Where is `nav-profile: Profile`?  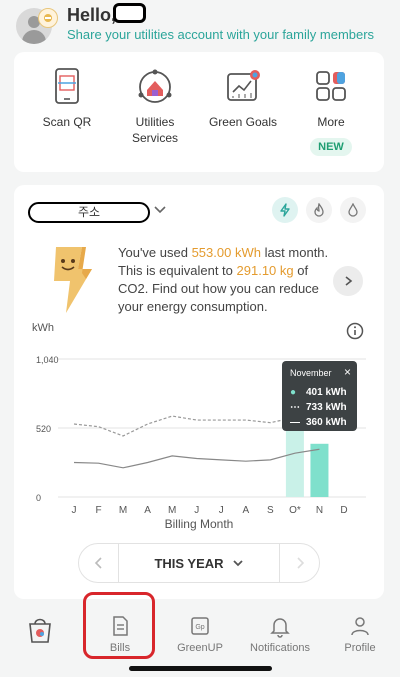
nav-profile: Profile is located at coordinates (360, 634).